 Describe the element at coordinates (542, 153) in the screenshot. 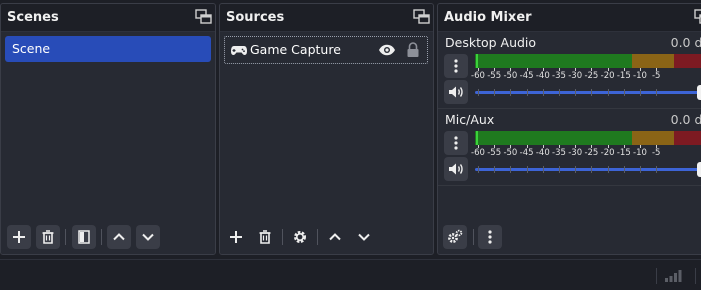

I see `scale-label: -40` at that location.